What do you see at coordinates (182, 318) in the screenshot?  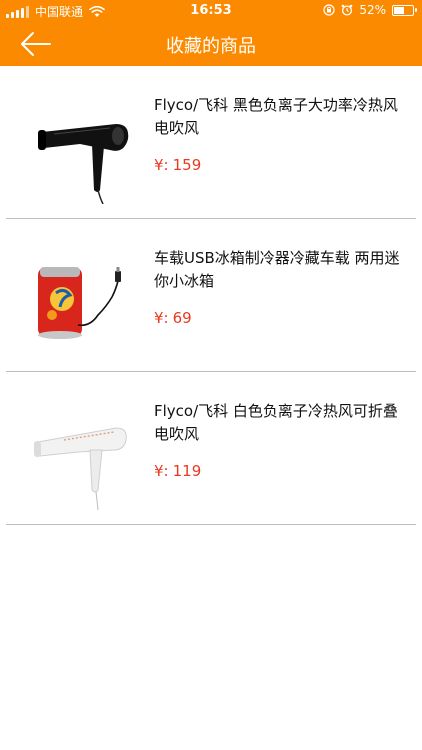 I see `price-value: 69` at bounding box center [182, 318].